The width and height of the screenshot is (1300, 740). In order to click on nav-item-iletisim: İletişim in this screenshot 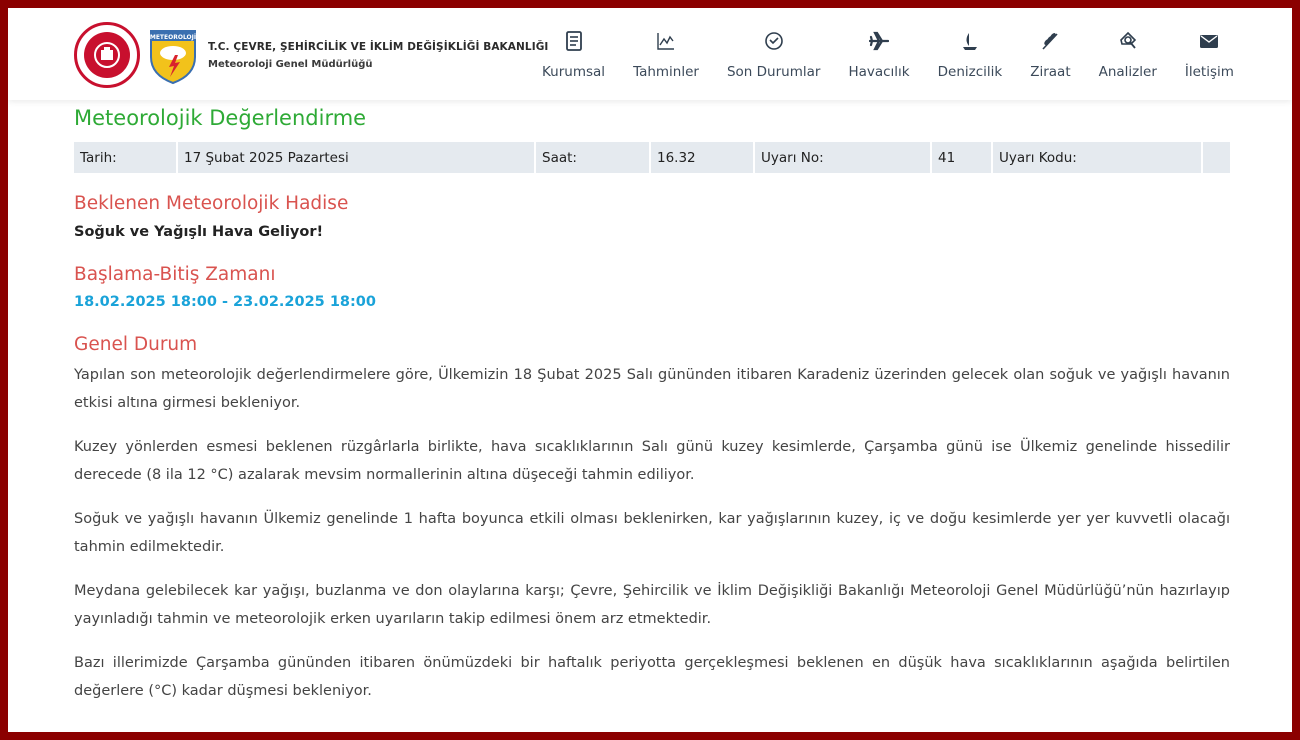, I will do `click(1209, 55)`.